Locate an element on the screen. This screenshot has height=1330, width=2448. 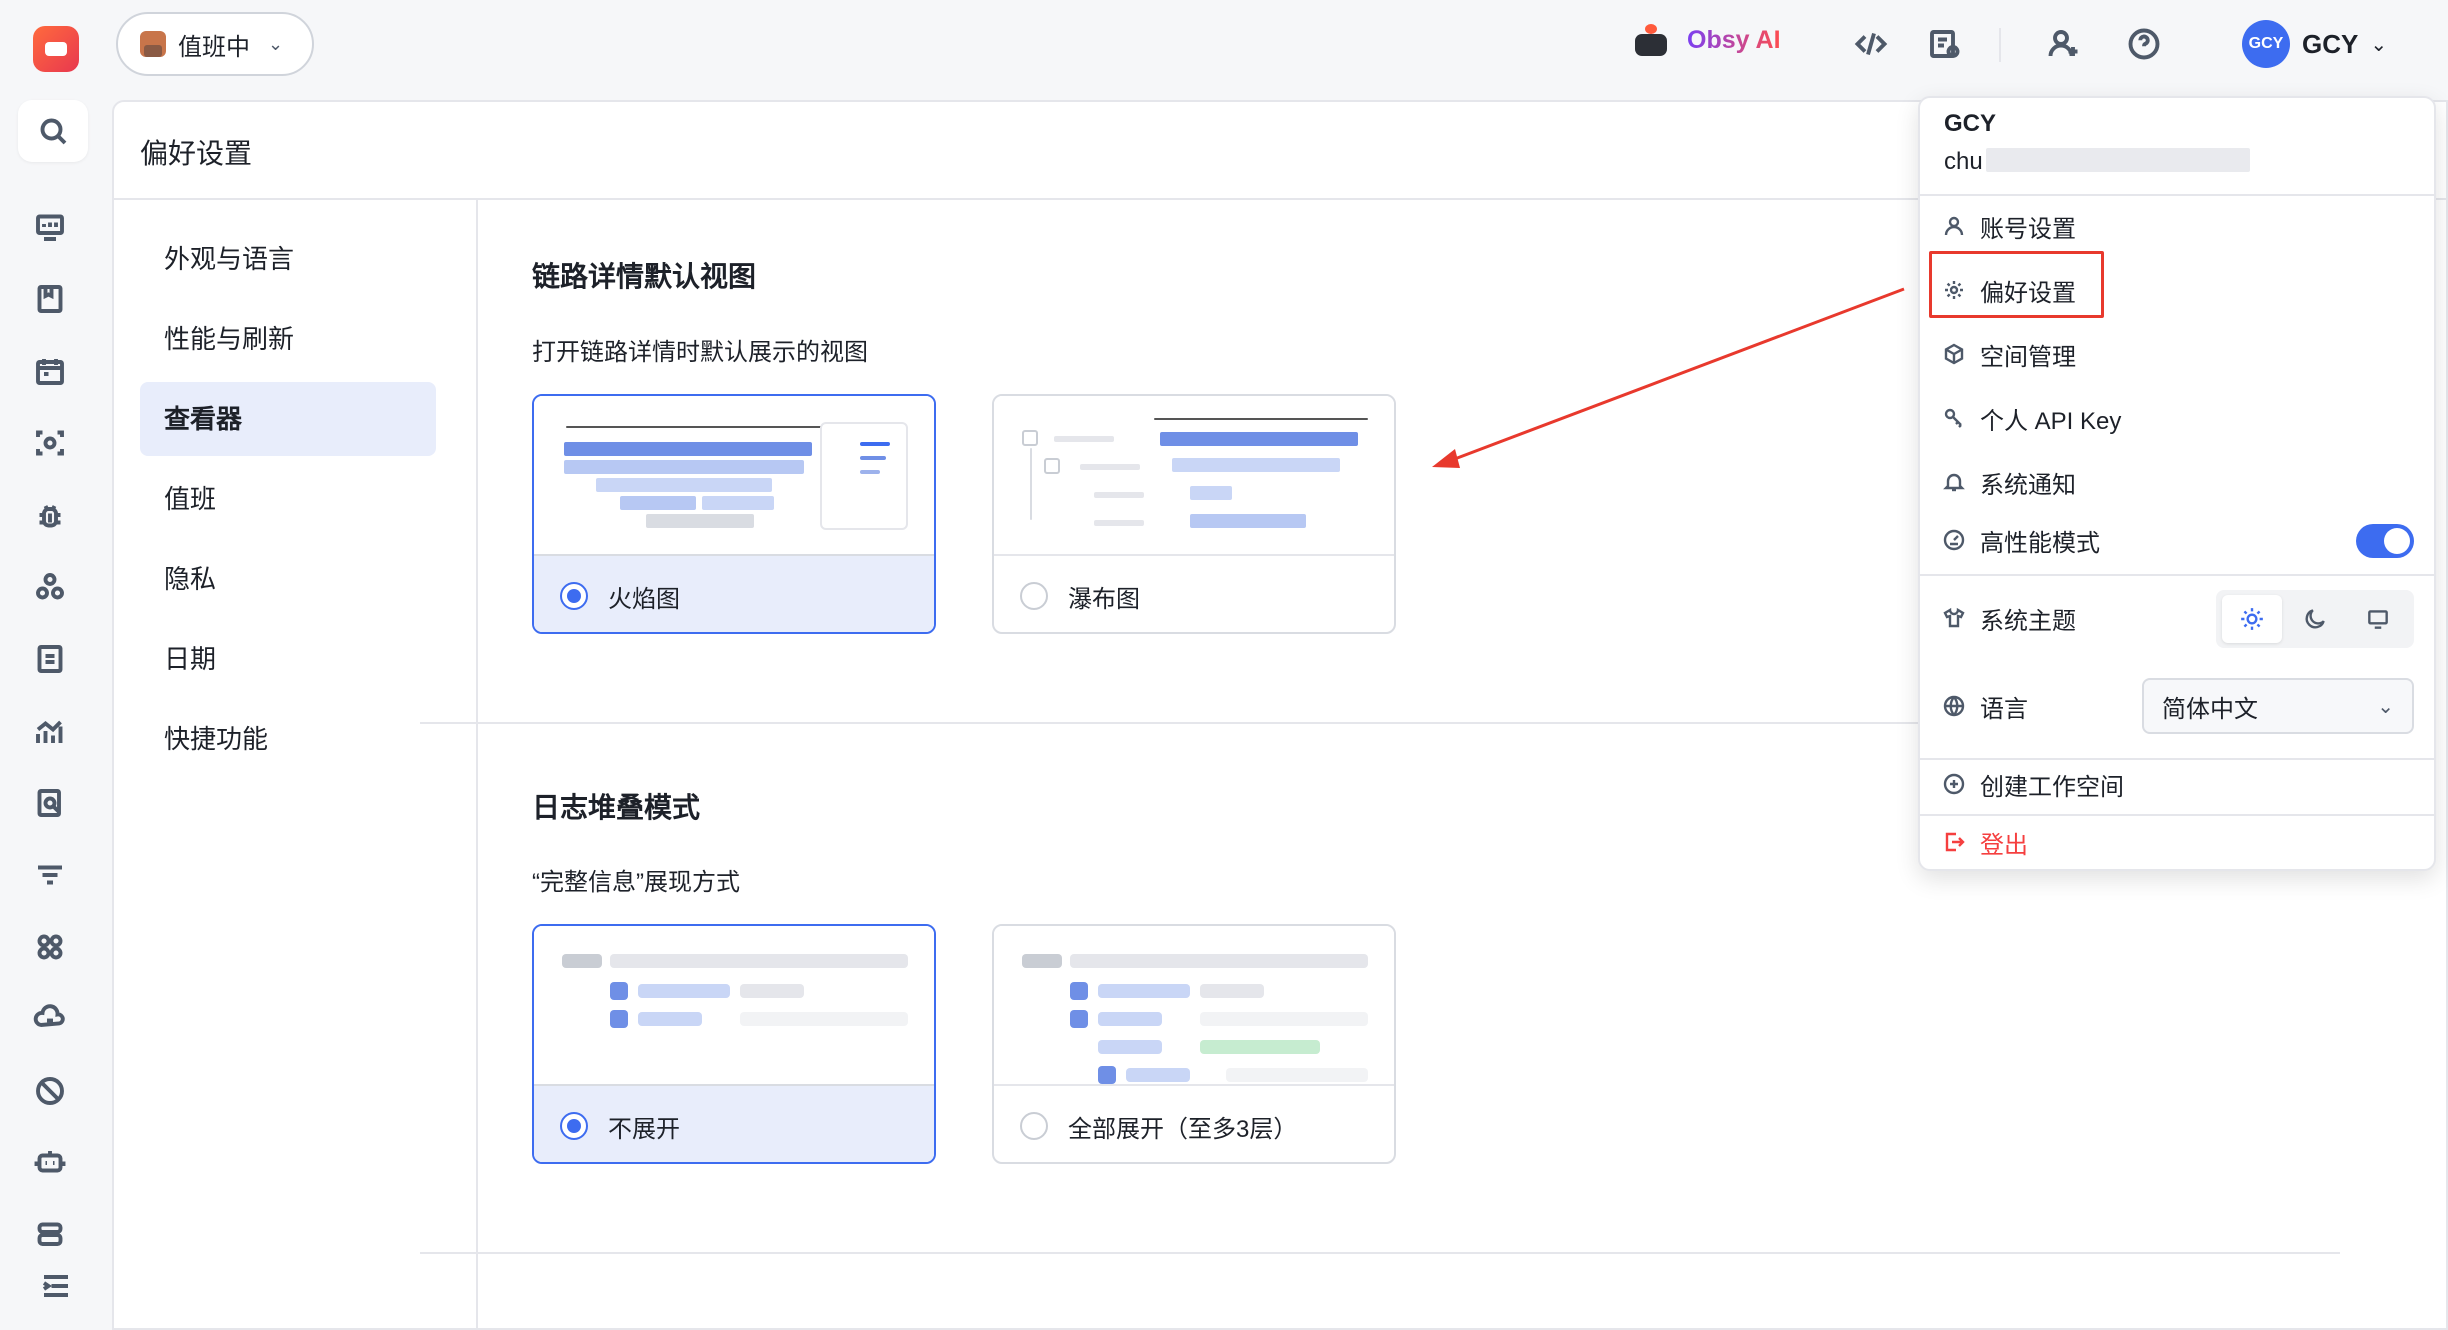
flamegraph-option: 火焰图 is located at coordinates (734, 593).